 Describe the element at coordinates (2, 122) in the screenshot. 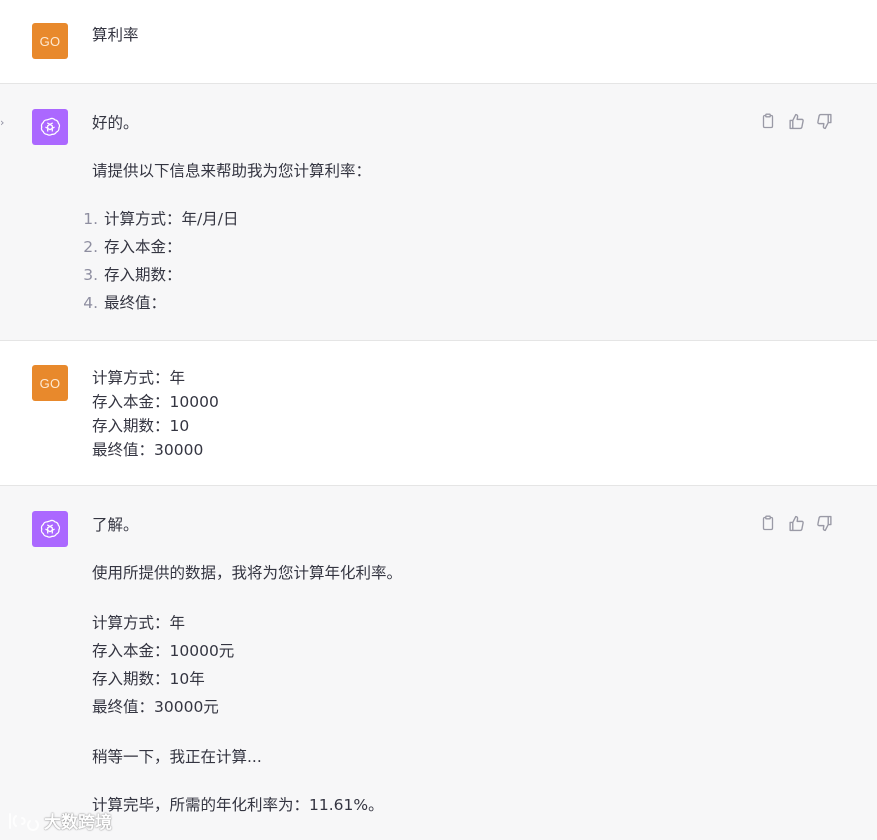

I see `chevron-right-icon: ›` at that location.